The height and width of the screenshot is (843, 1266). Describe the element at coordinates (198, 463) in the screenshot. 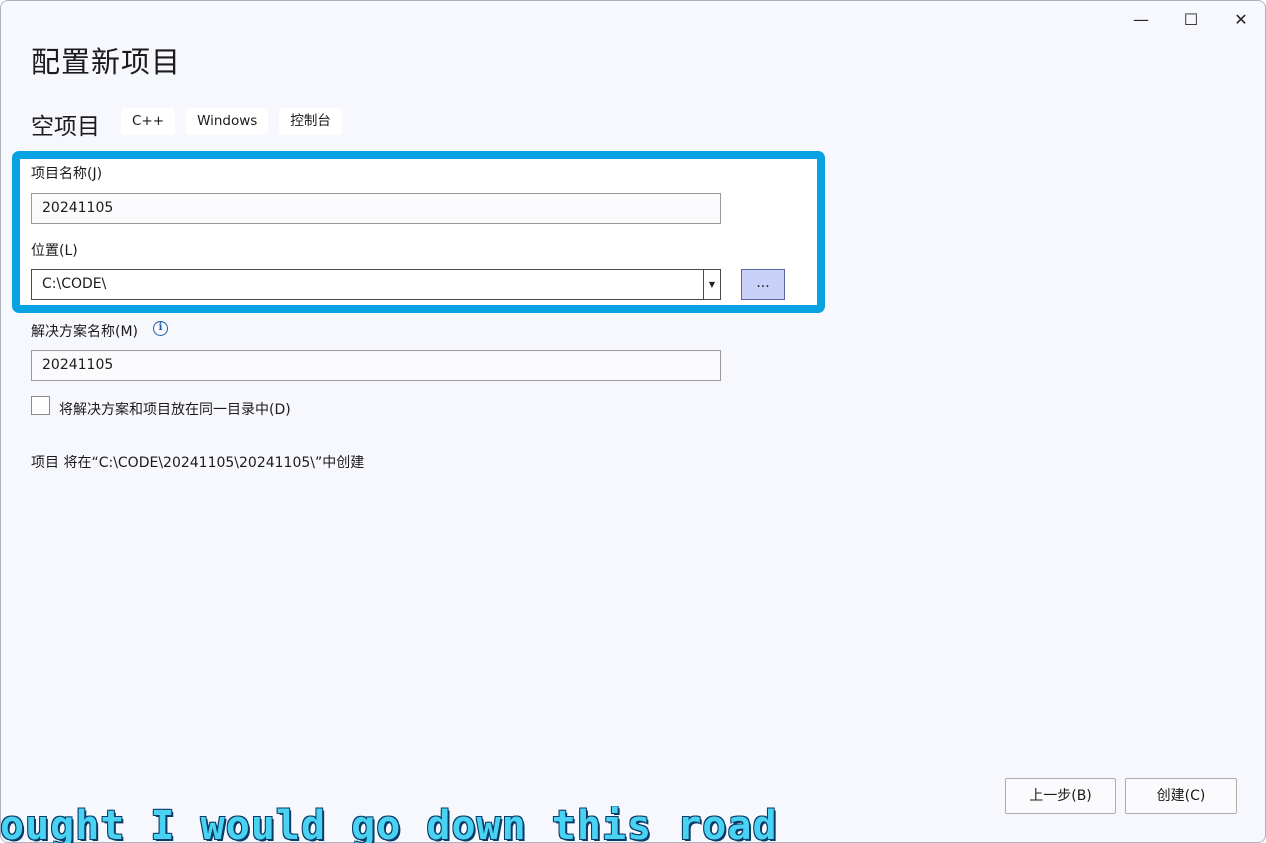

I see `creation-path-text: 项目 将在“C:\CODE\20241105\20241105\”中创建` at that location.